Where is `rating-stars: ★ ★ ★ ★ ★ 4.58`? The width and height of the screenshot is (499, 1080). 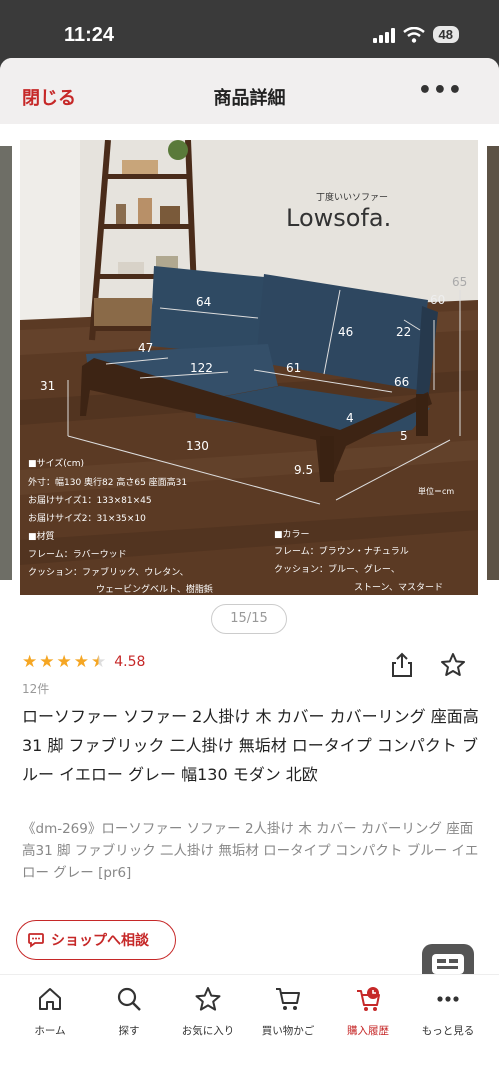
rating-stars: ★ ★ ★ ★ ★ 4.58 is located at coordinates (83, 662).